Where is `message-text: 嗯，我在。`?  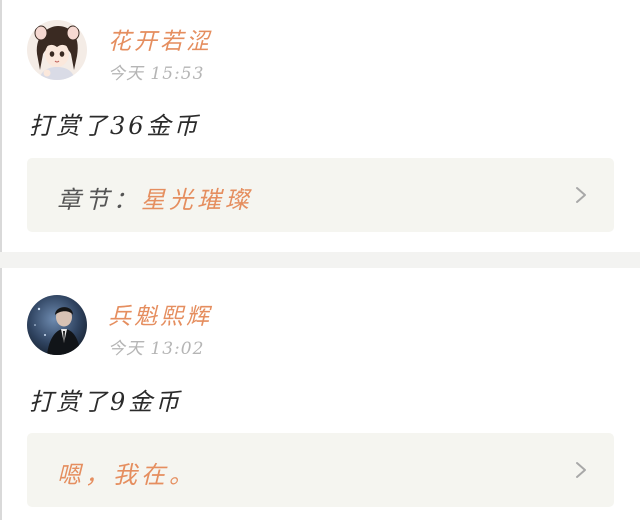 message-text: 嗯，我在。 is located at coordinates (127, 472).